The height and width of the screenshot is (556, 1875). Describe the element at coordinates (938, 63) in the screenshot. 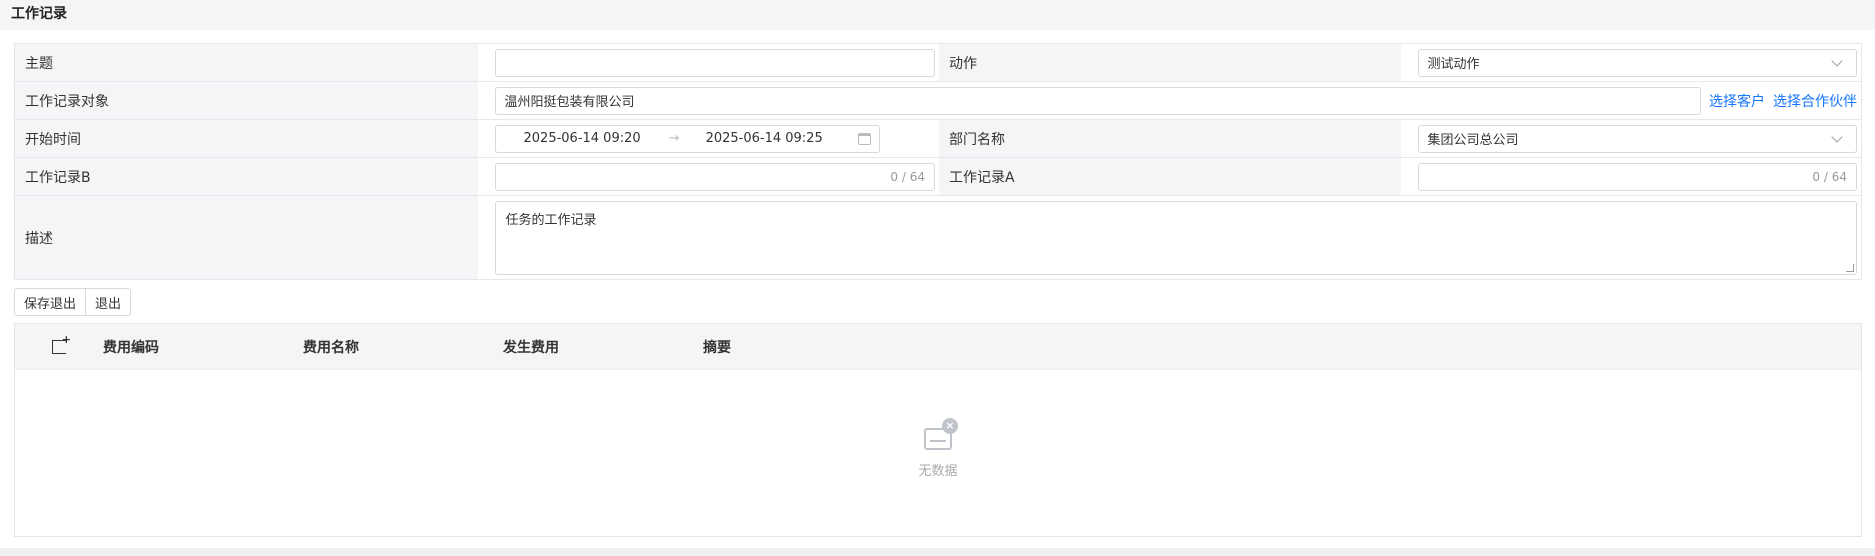

I see `form-row-subject: 主题 动作 测试动作` at that location.